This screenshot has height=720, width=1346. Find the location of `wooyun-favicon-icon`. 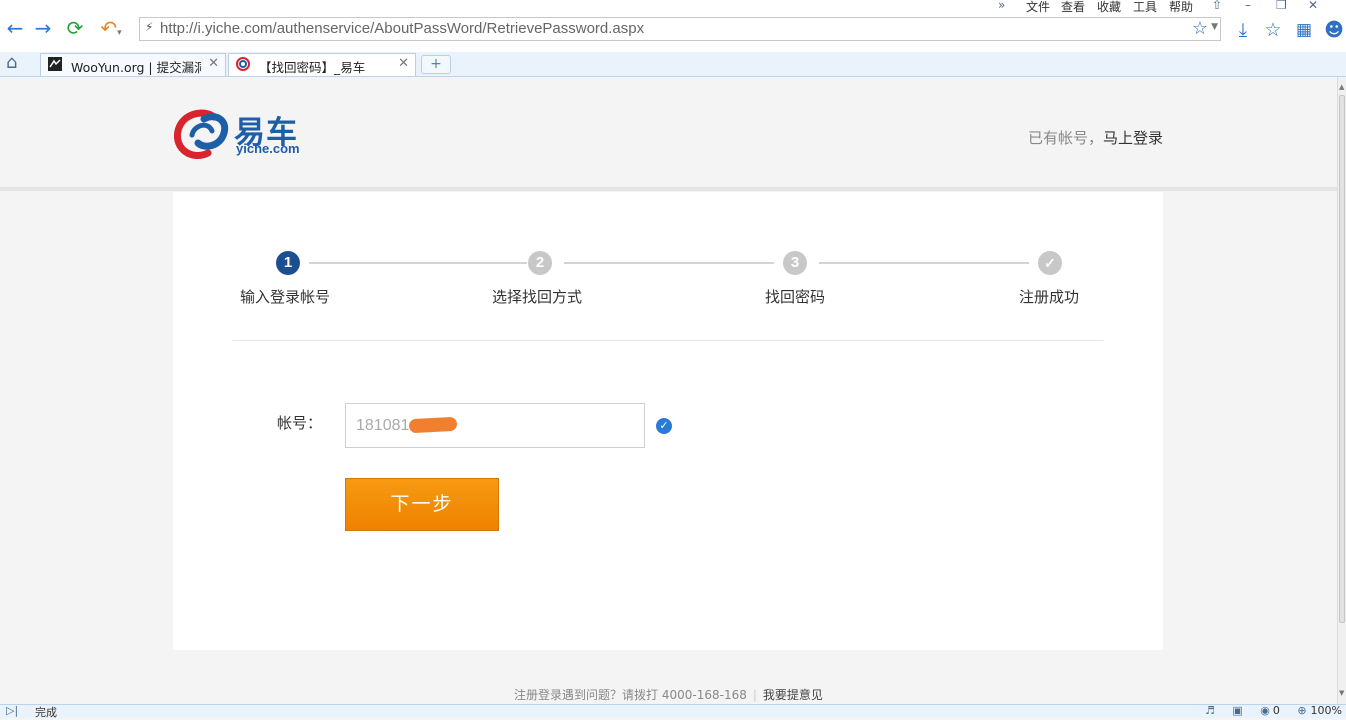

wooyun-favicon-icon is located at coordinates (55, 64).